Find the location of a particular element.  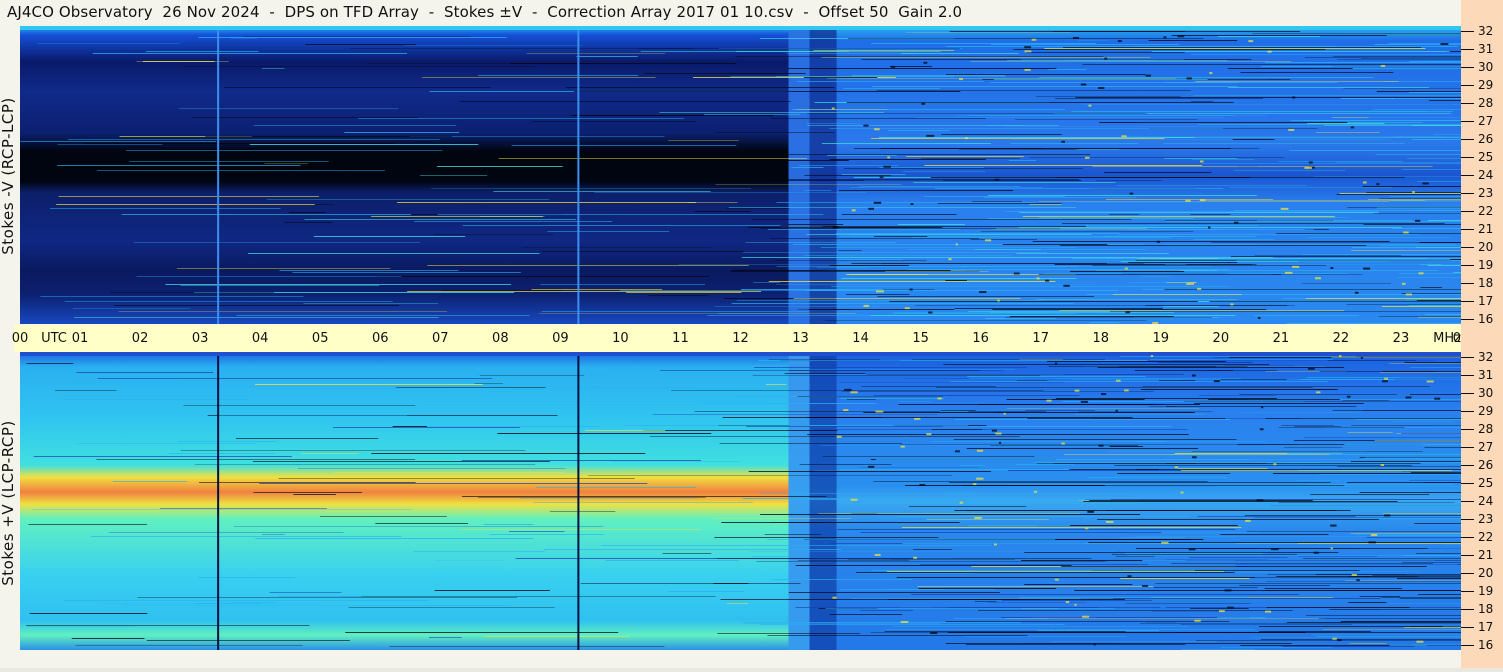

freq-label-top: 16 is located at coordinates (1486, 319).